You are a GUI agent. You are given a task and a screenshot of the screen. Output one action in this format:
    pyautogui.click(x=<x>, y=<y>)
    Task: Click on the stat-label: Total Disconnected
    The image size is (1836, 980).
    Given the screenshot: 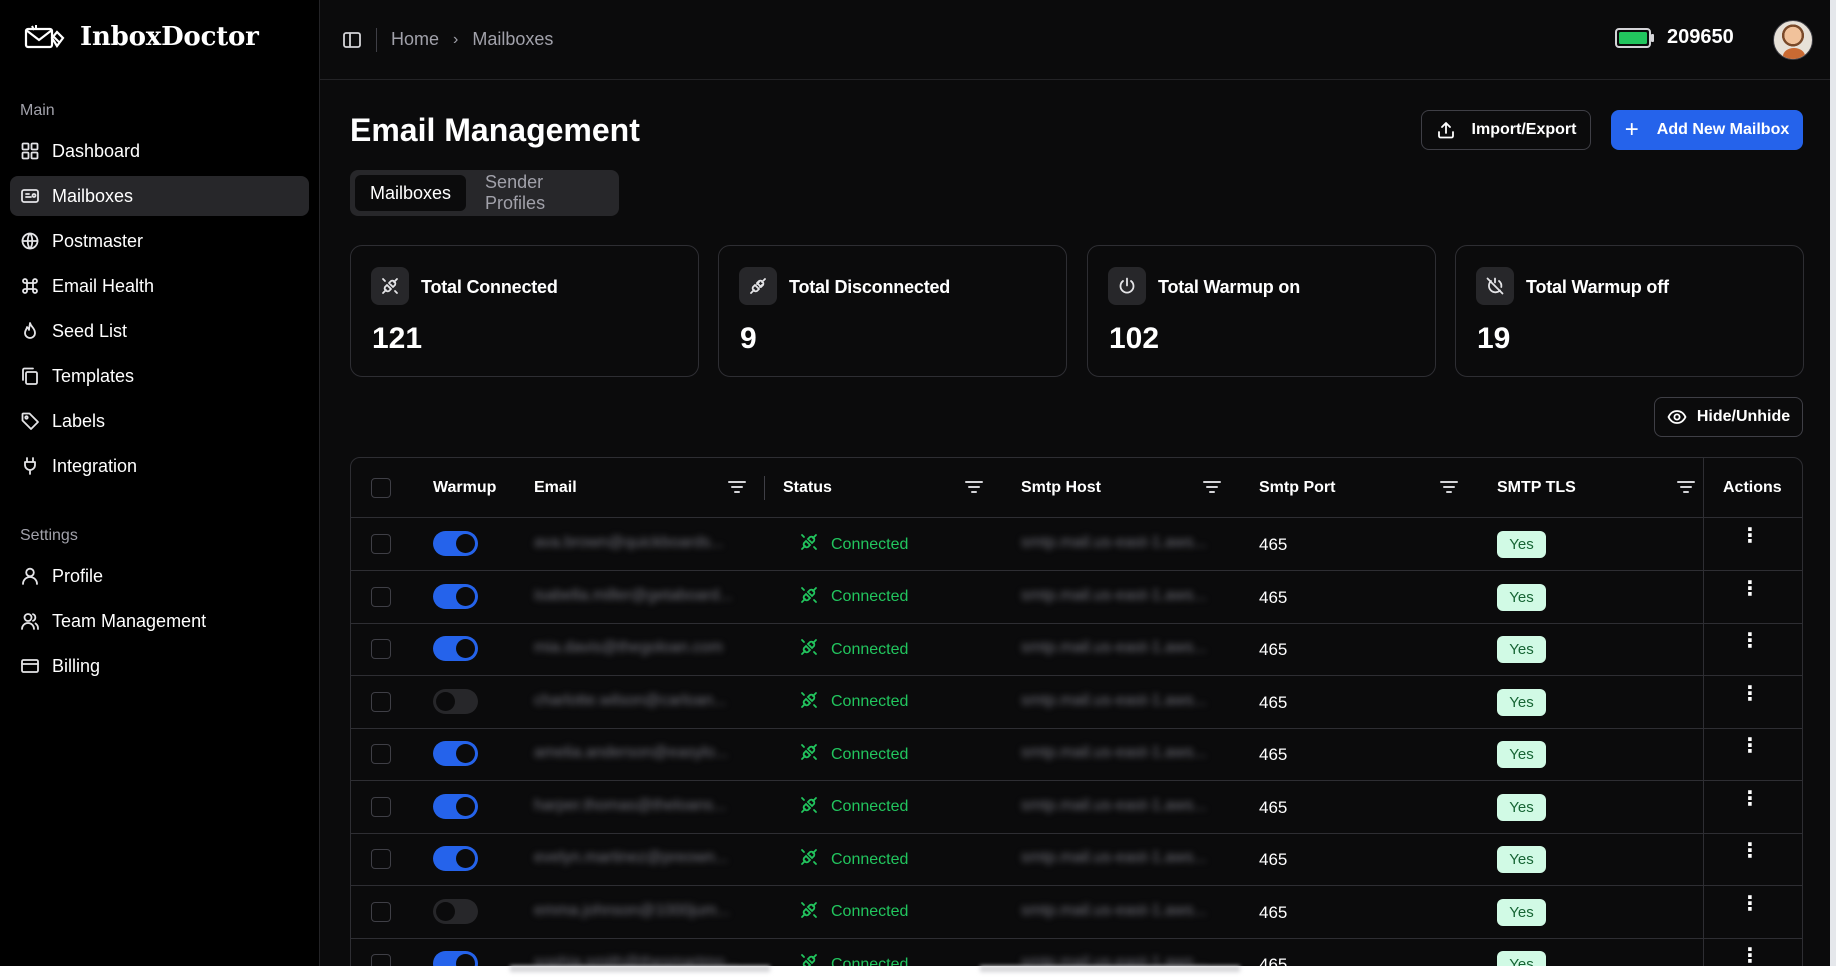 What is the action you would take?
    pyautogui.click(x=870, y=287)
    